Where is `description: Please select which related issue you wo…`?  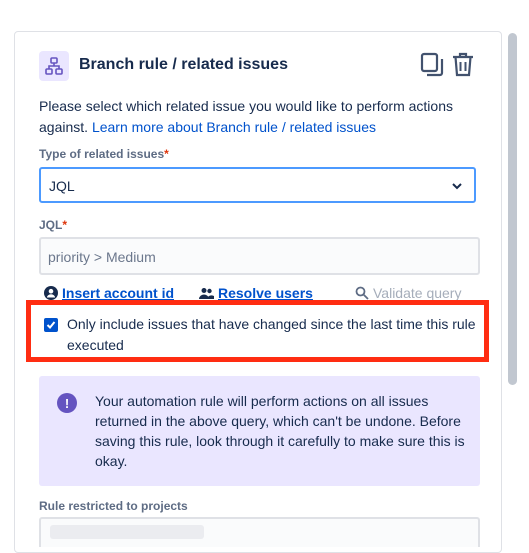
description: Please select which related issue you wo… is located at coordinates (259, 117).